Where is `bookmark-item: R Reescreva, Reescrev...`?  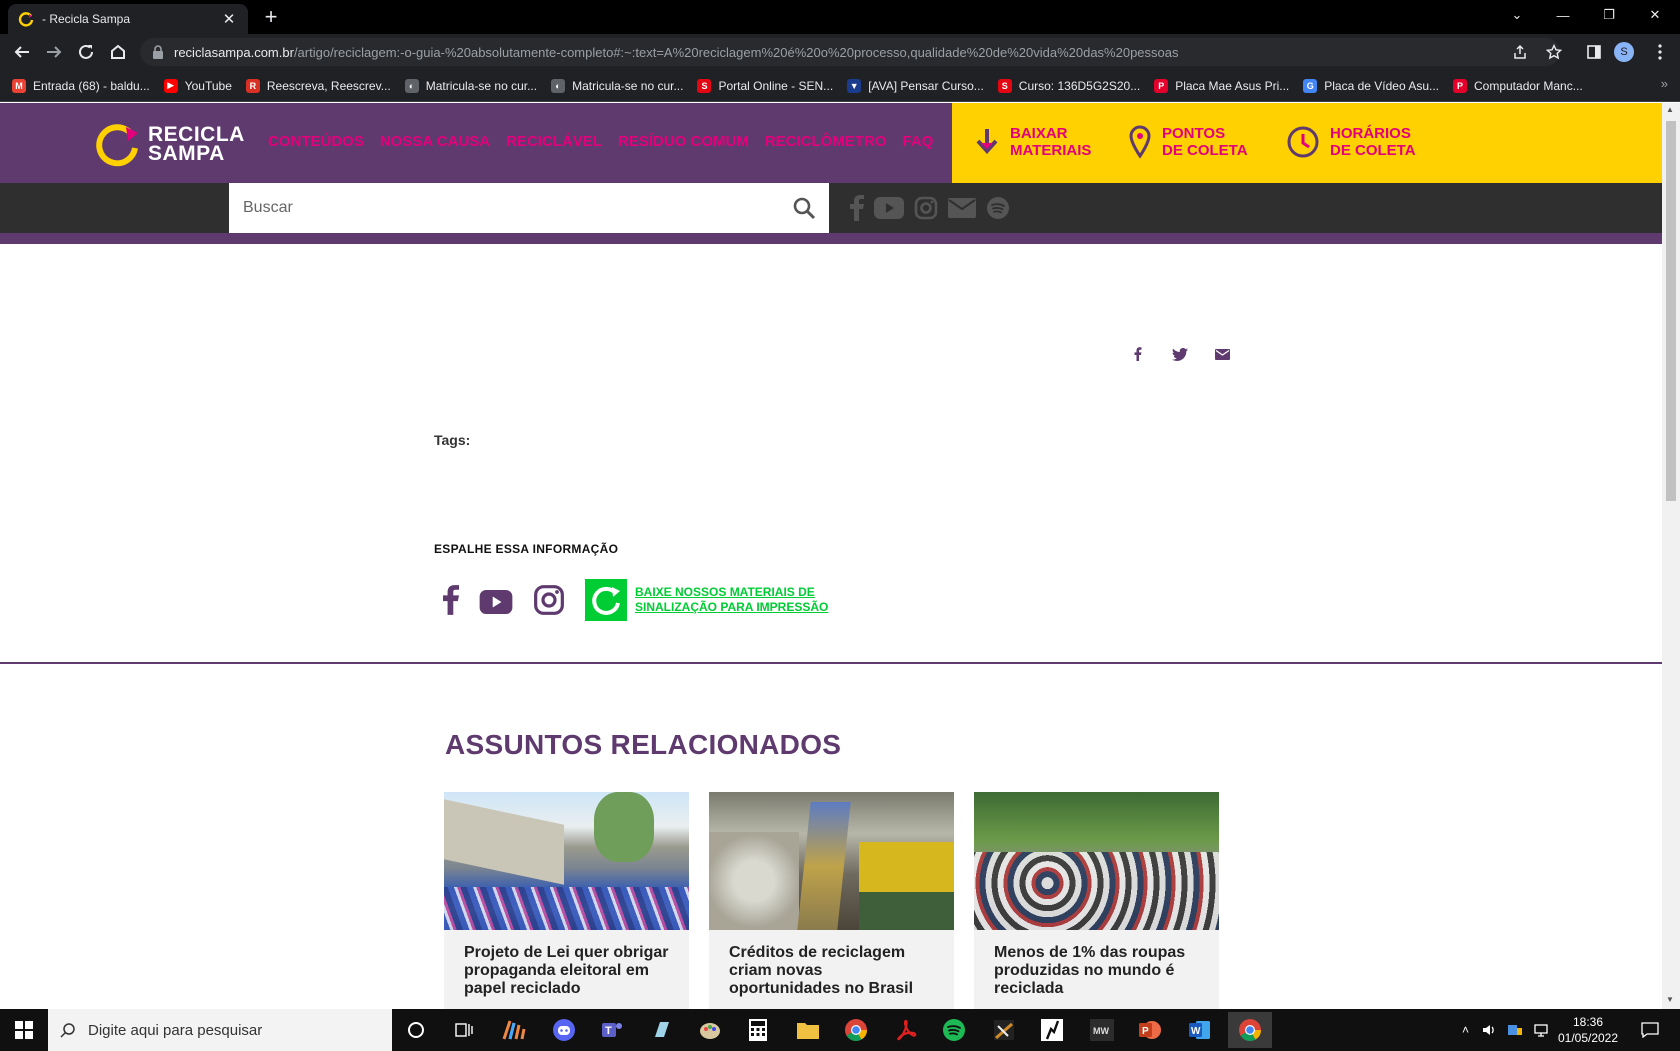
bookmark-item: R Reescreva, Reescrev... is located at coordinates (318, 85).